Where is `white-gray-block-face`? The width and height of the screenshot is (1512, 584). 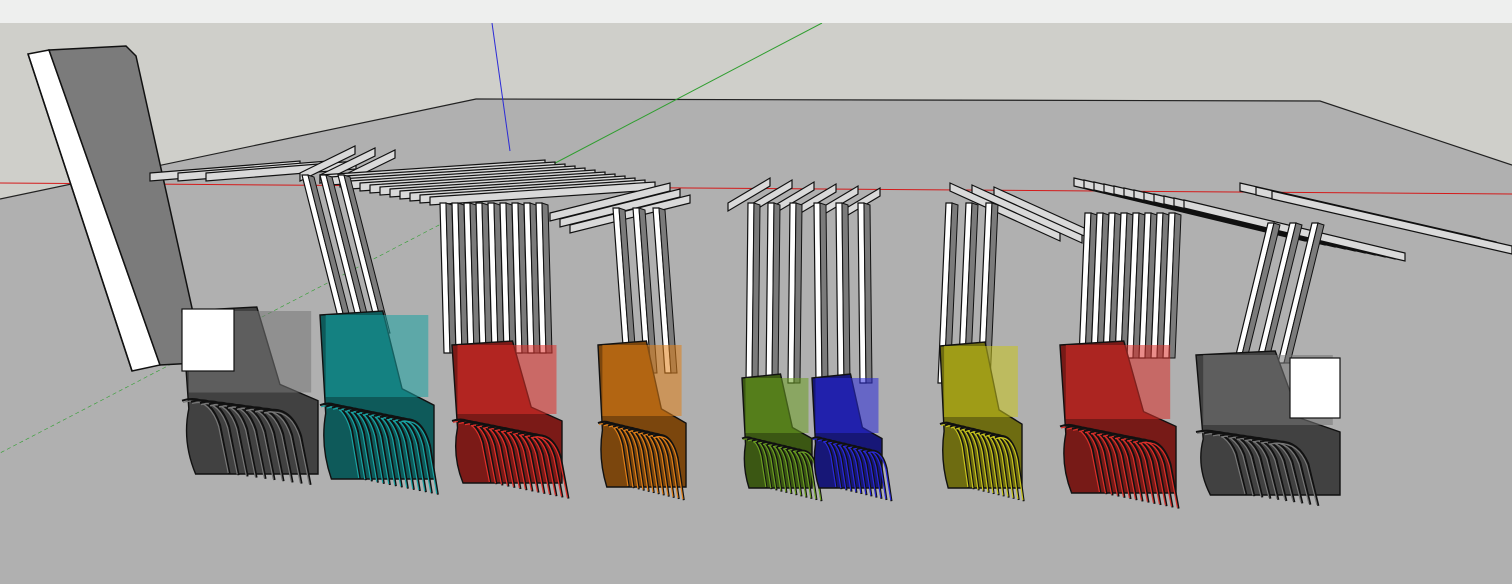 white-gray-block-face is located at coordinates (208, 340).